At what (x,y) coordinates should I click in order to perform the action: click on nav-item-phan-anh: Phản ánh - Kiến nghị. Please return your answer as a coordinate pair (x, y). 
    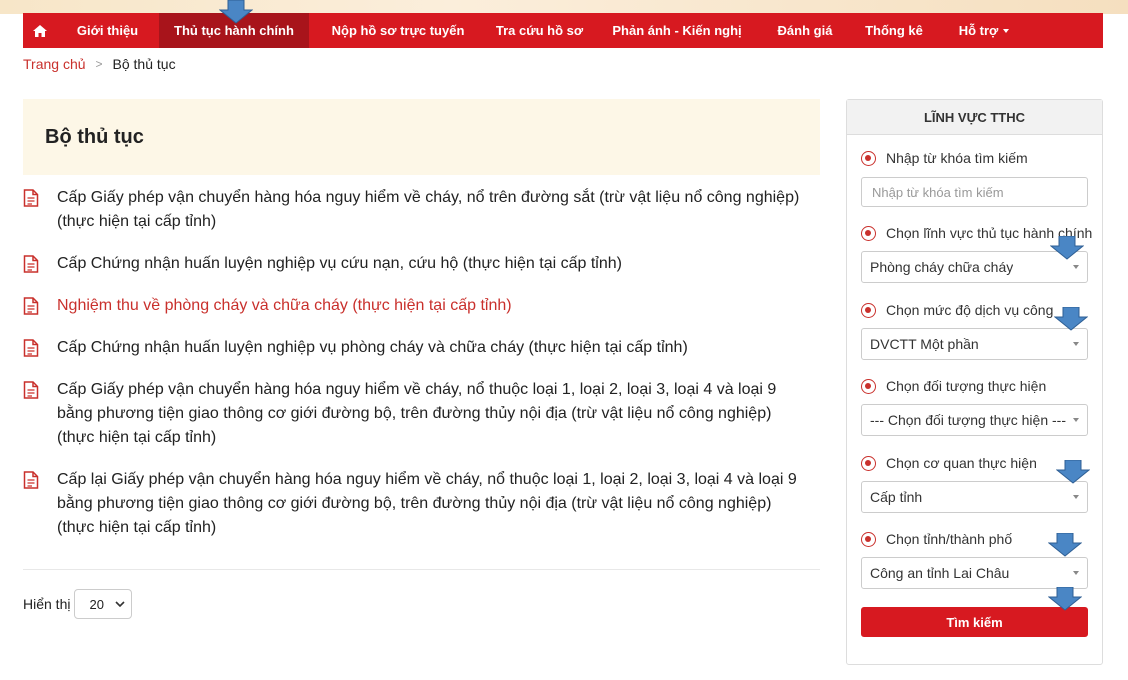
    Looking at the image, I should click on (677, 30).